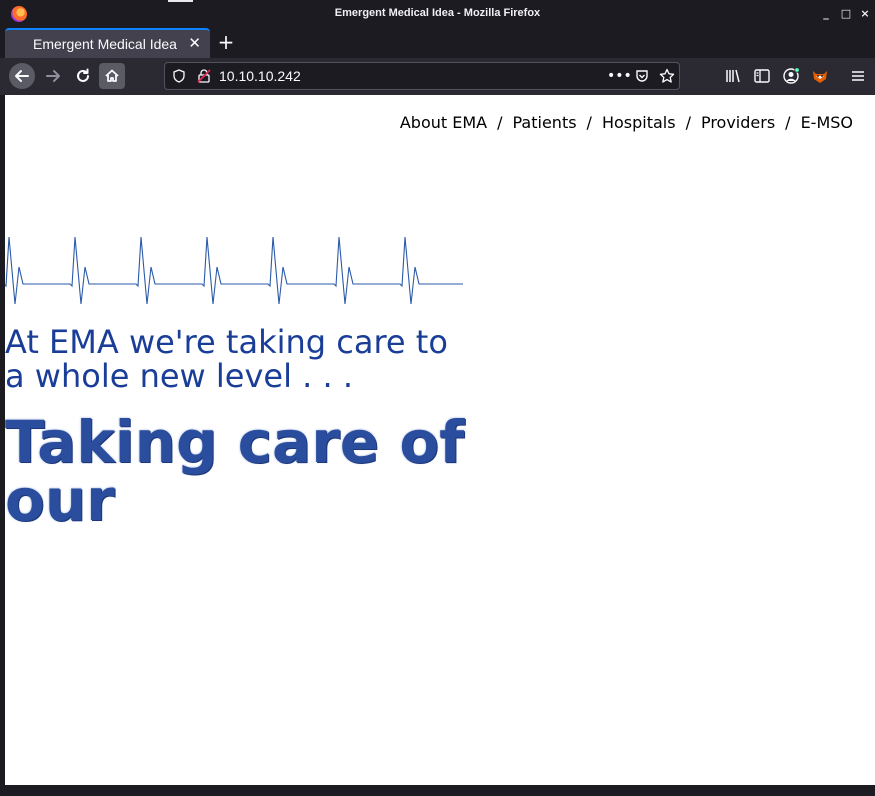 This screenshot has height=796, width=875. Describe the element at coordinates (733, 76) in the screenshot. I see `library-icon` at that location.